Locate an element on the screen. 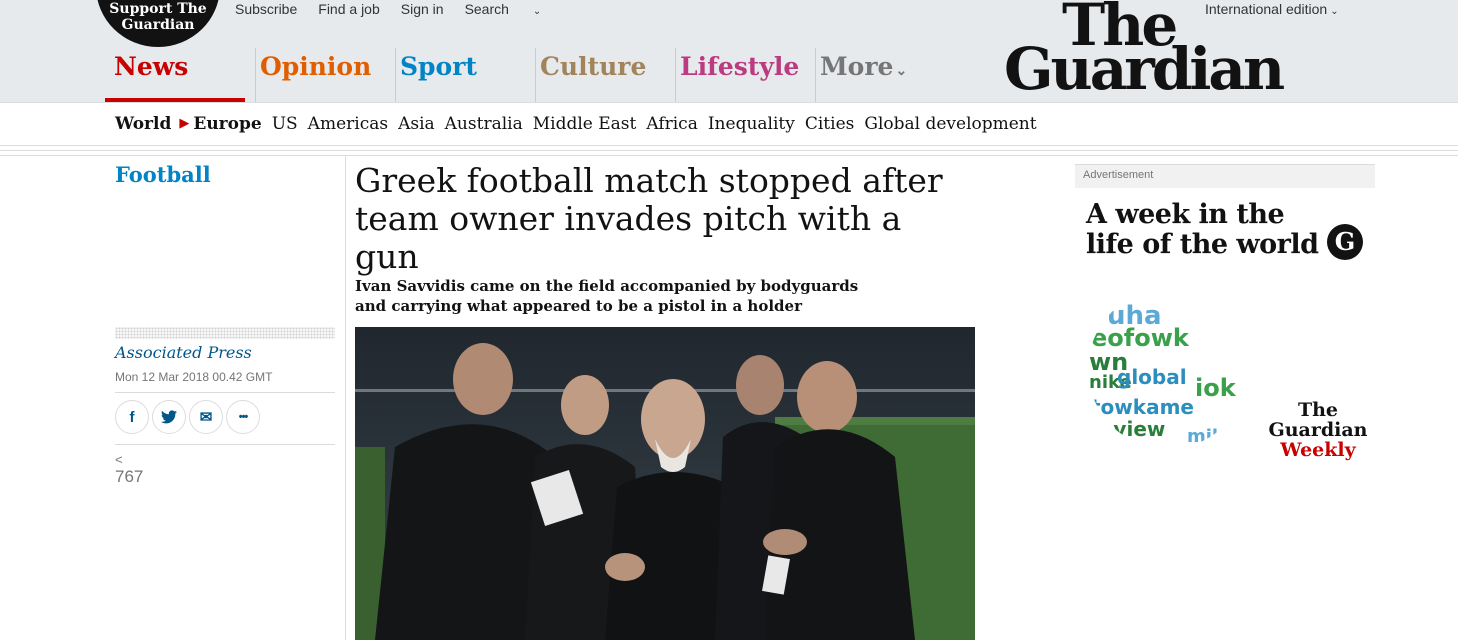 This screenshot has height=640, width=1458. cloud-word: mik is located at coordinates (1206, 436).